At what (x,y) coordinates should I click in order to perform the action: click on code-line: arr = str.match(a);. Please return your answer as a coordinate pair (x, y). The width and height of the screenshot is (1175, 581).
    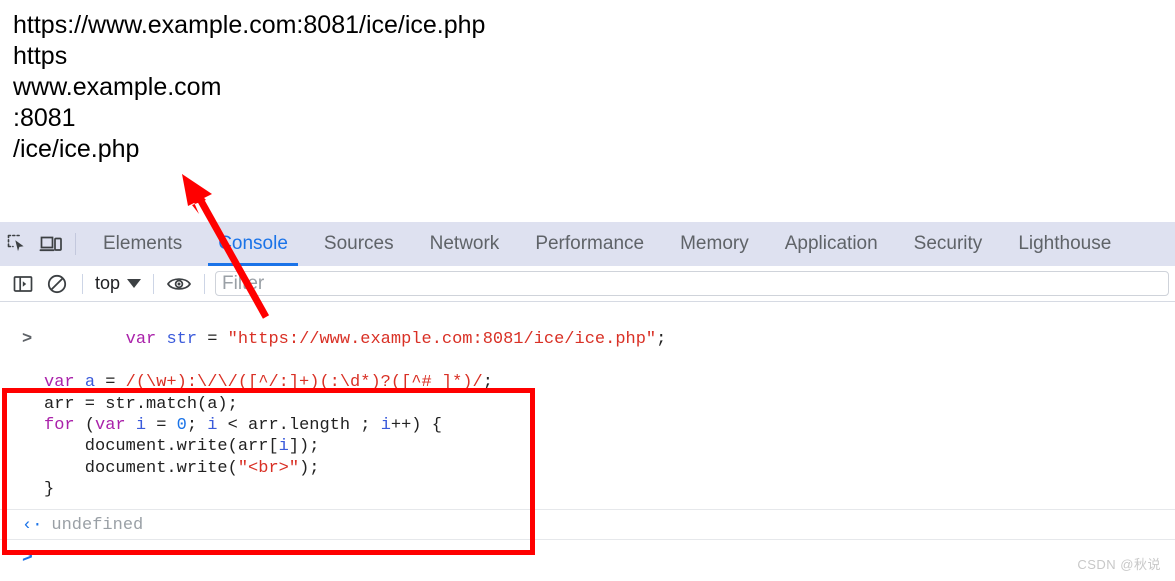
    Looking at the image, I should click on (587, 404).